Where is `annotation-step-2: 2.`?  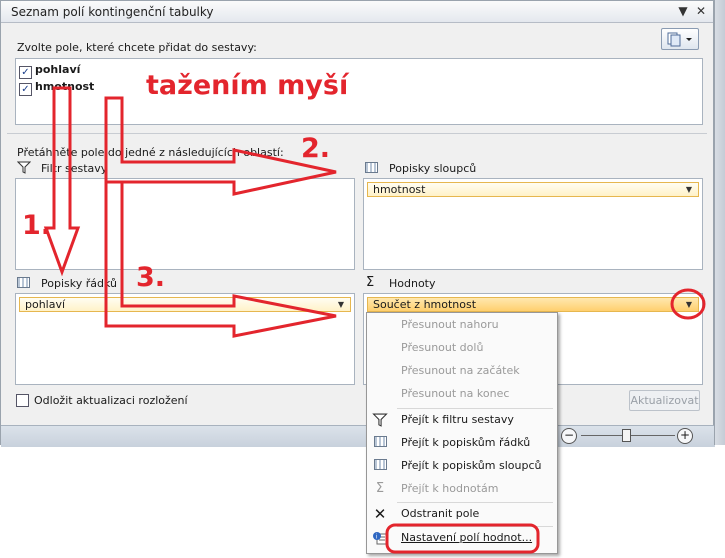 annotation-step-2: 2. is located at coordinates (316, 148).